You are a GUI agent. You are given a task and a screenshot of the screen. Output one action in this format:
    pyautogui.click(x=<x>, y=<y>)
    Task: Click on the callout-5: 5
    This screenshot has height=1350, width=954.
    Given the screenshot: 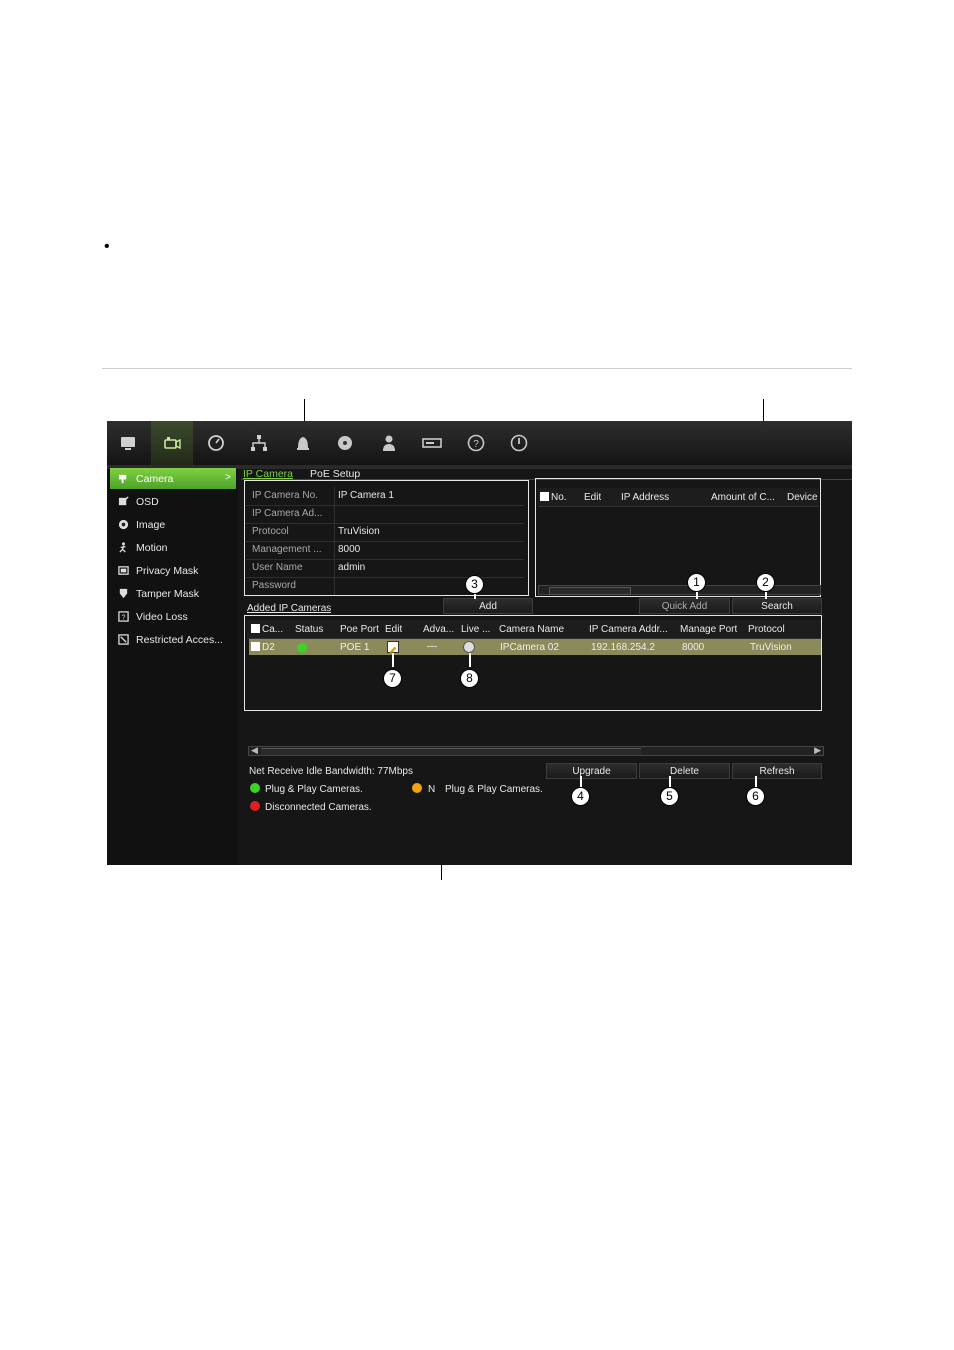 What is the action you would take?
    pyautogui.click(x=669, y=796)
    